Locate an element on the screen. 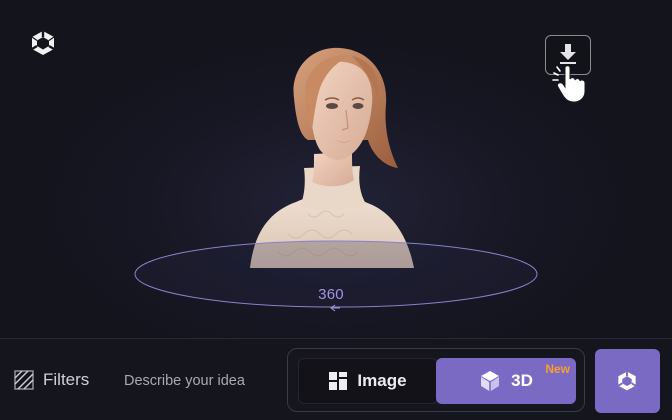  filters-label: Filters is located at coordinates (66, 379).